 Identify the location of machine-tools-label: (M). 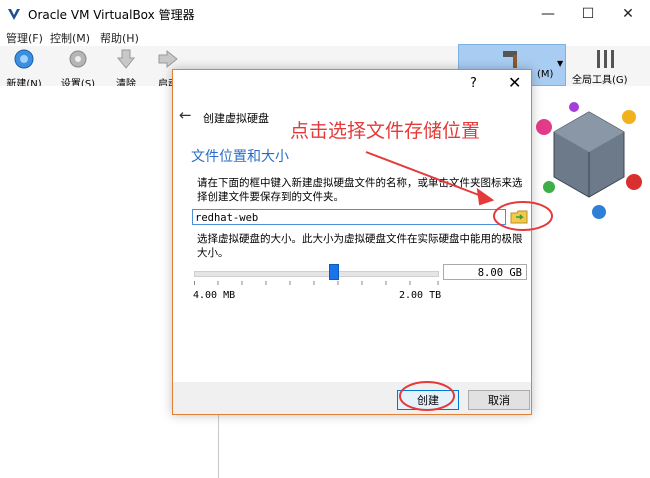
(545, 74).